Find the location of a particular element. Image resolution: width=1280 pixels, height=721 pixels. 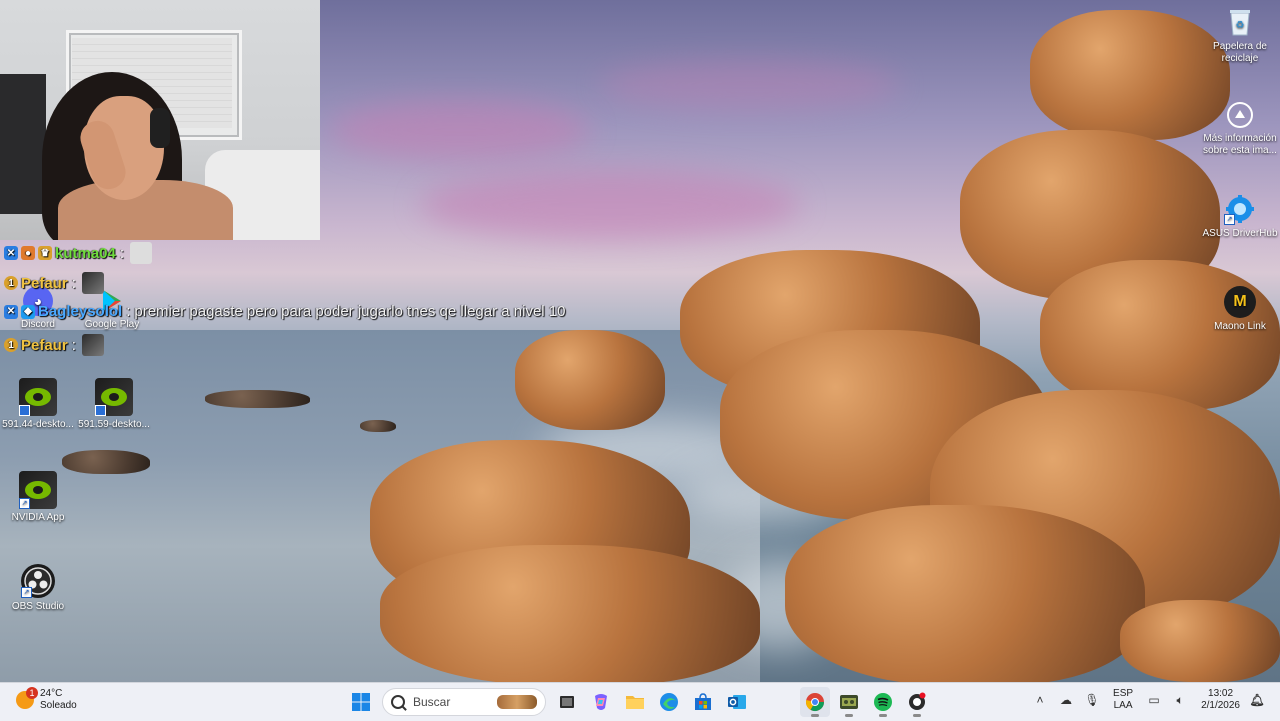

badge-icon: ◆ is located at coordinates (28, 311).